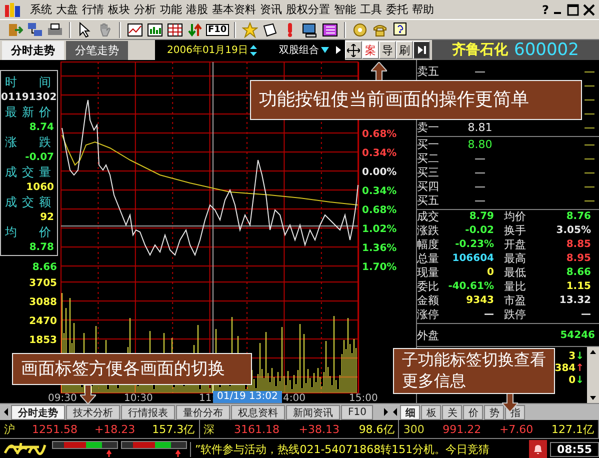 This screenshot has height=458, width=599. I want to click on scroll-right-icon, so click(386, 412).